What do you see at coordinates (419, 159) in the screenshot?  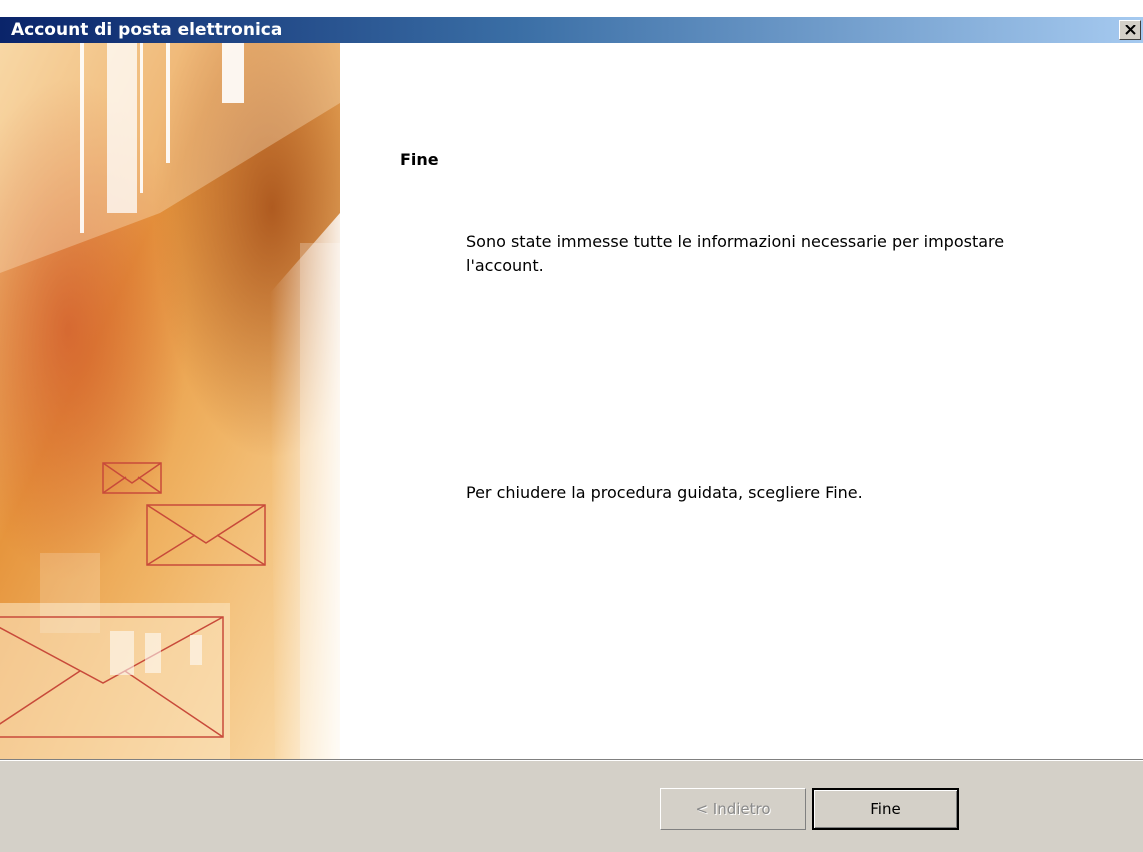 I see `page-title: Fine` at bounding box center [419, 159].